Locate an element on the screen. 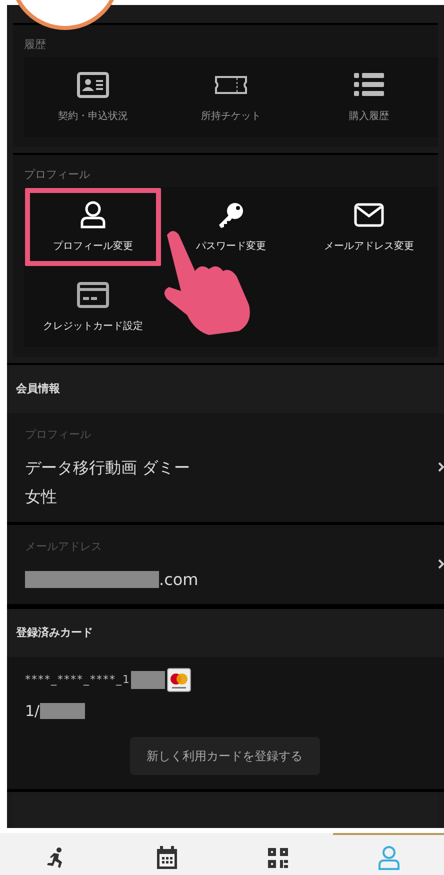 This screenshot has width=444, height=875. field-label: メールアドレス is located at coordinates (64, 546).